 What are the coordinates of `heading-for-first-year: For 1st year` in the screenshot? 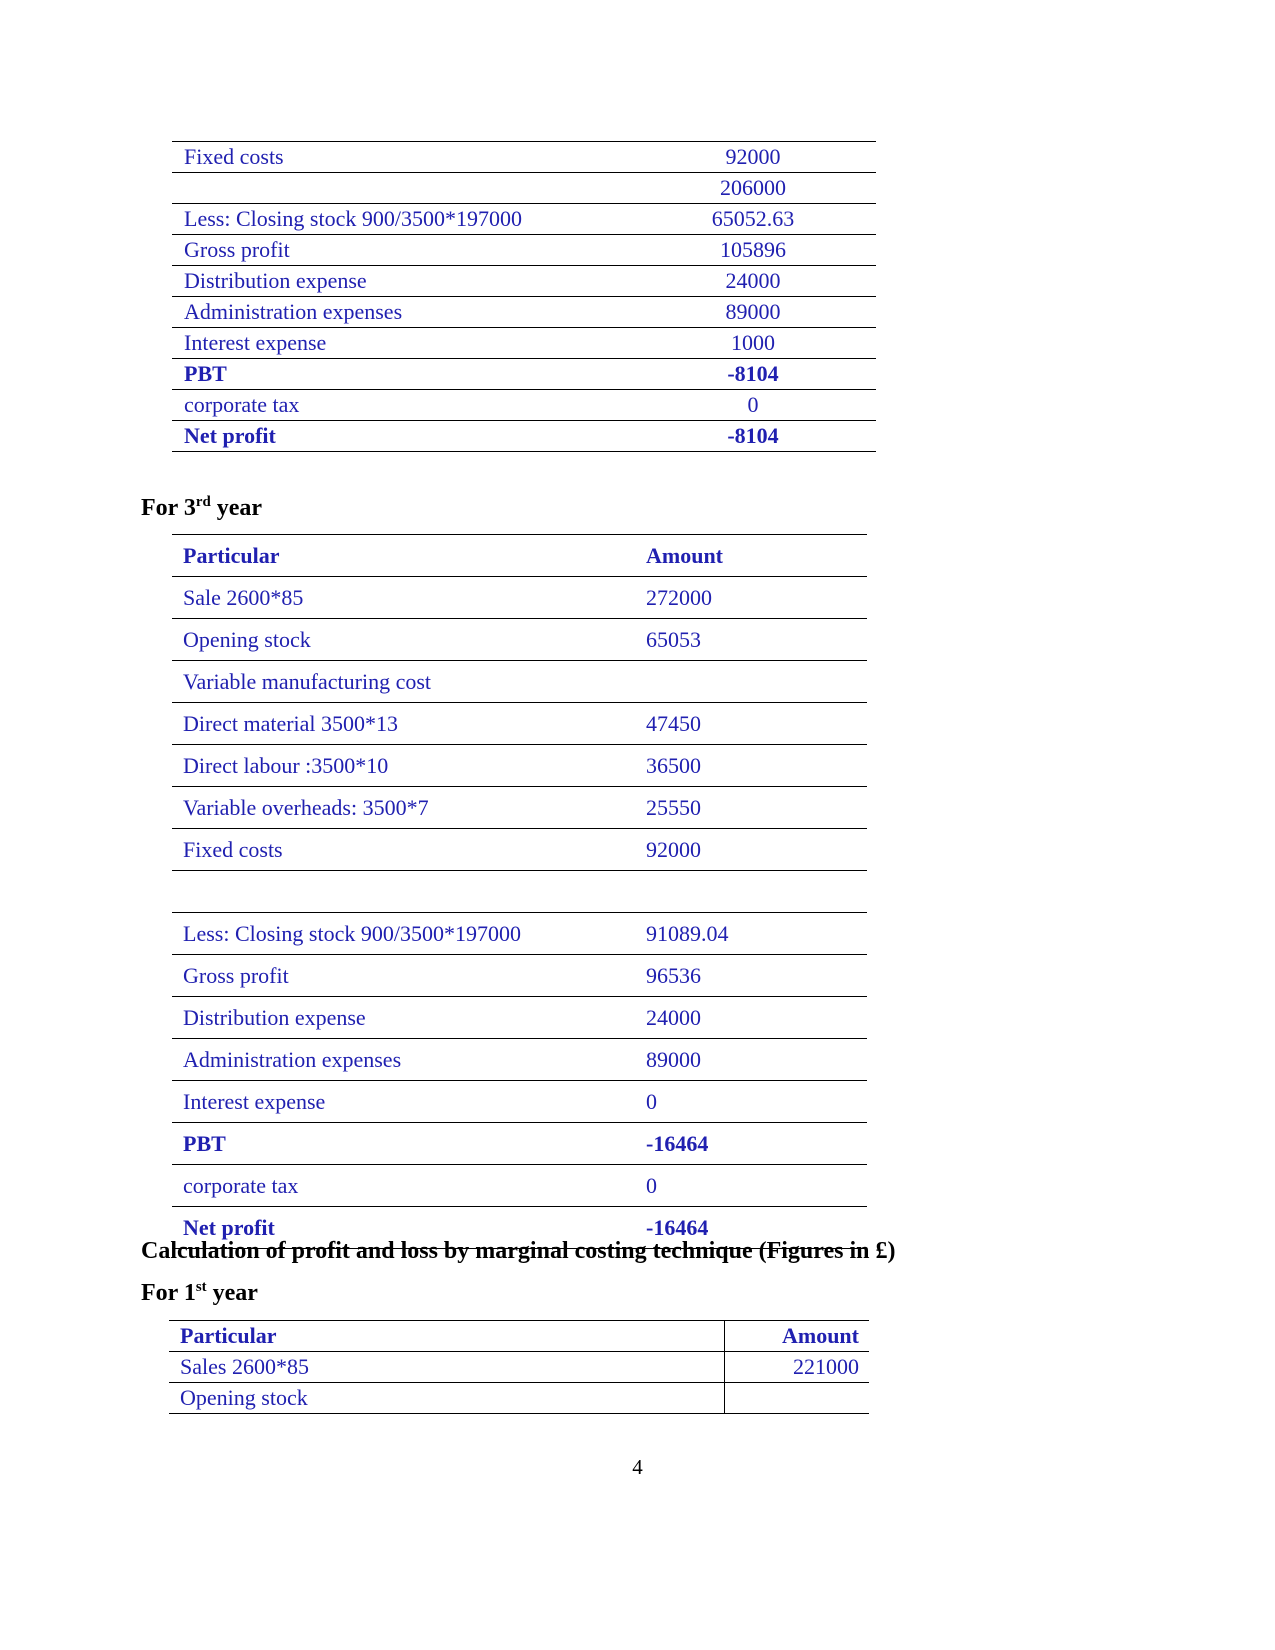 It's located at (199, 1294).